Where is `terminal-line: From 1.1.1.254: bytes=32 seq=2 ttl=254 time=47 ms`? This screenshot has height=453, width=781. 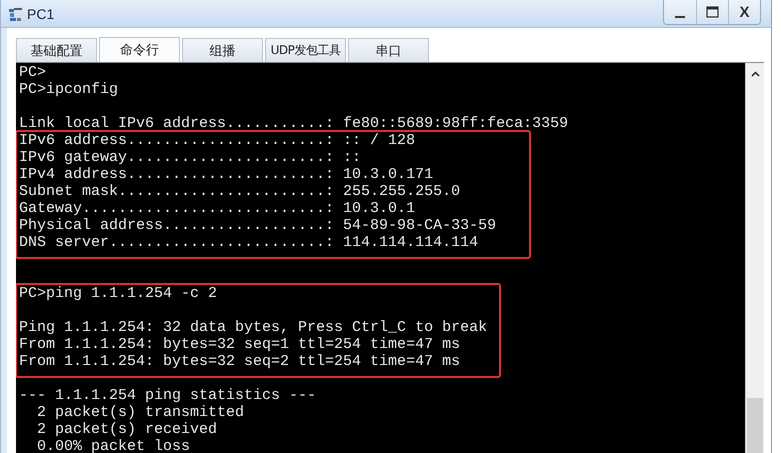 terminal-line: From 1.1.1.254: bytes=32 seq=2 ttl=254 time=47 ms is located at coordinates (240, 361).